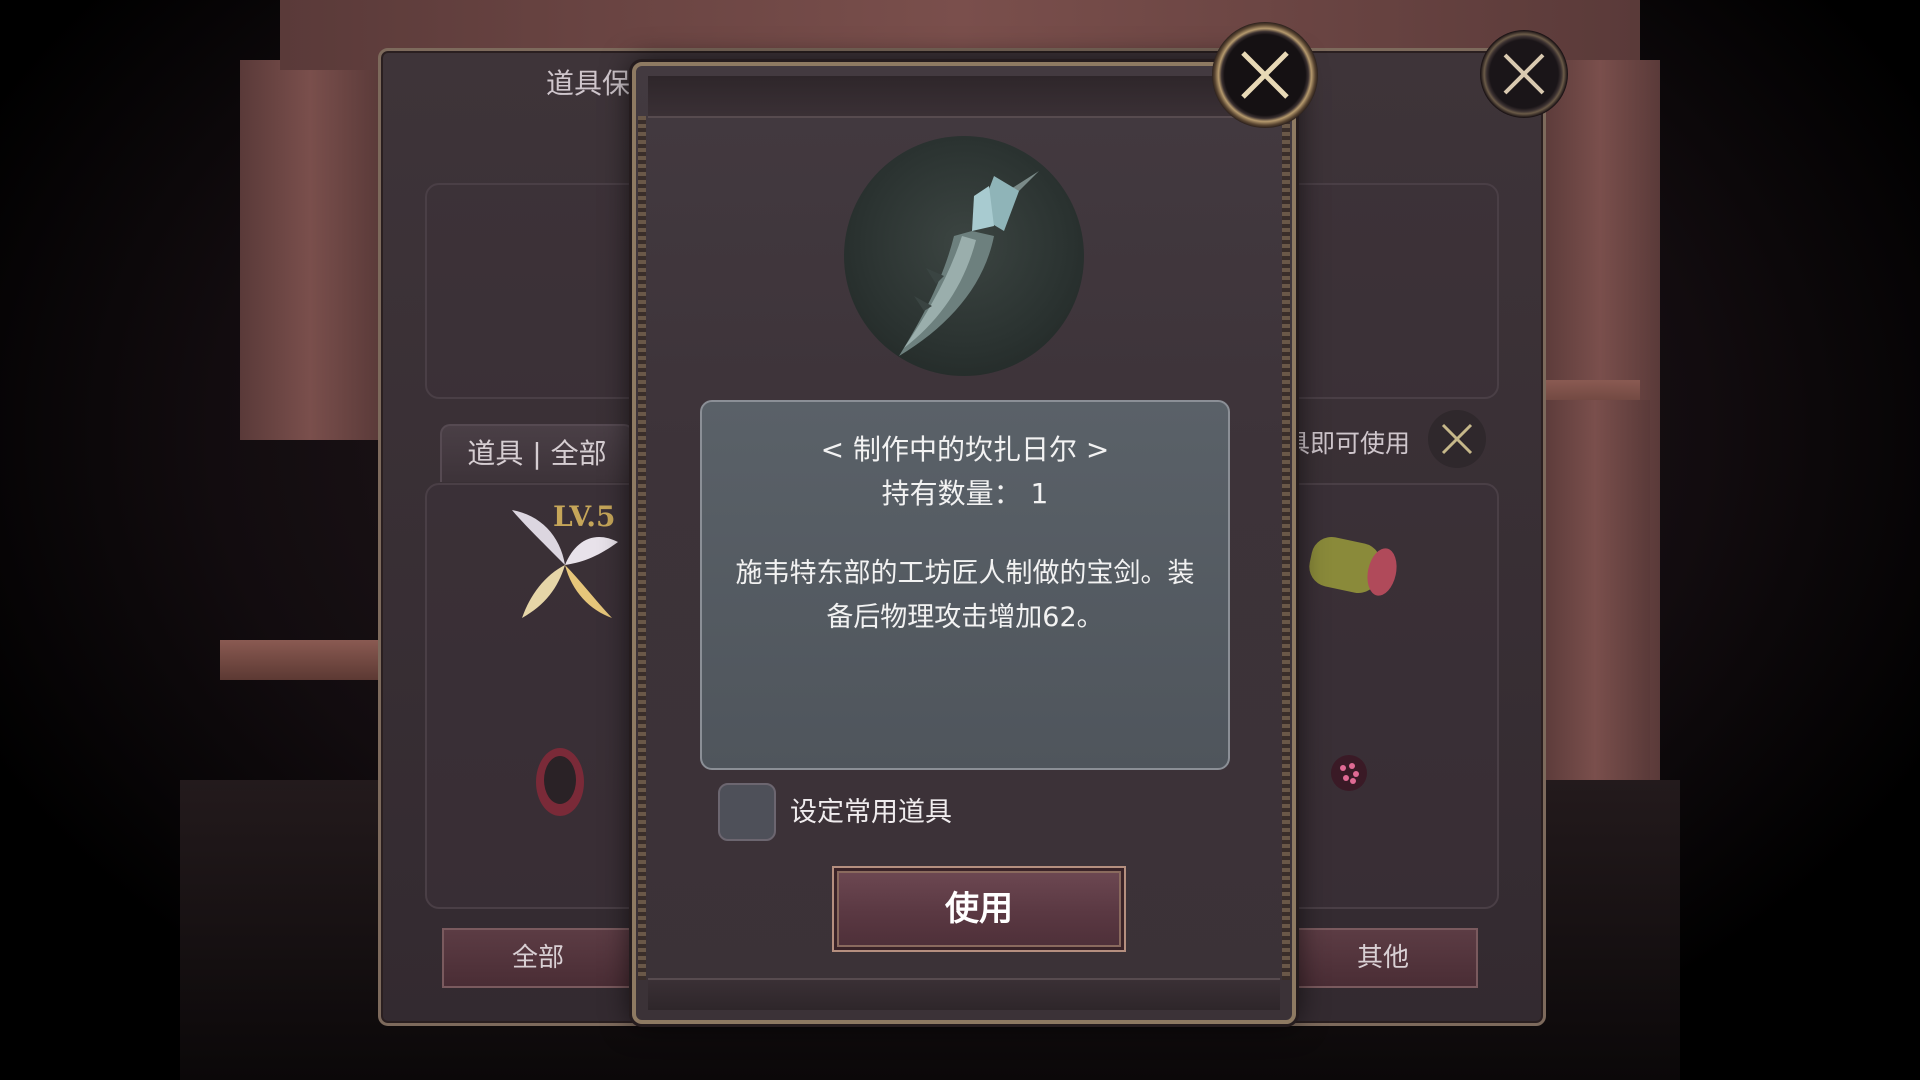 This screenshot has height=1080, width=1920. What do you see at coordinates (964, 97) in the screenshot?
I see `dialog-header-bar` at bounding box center [964, 97].